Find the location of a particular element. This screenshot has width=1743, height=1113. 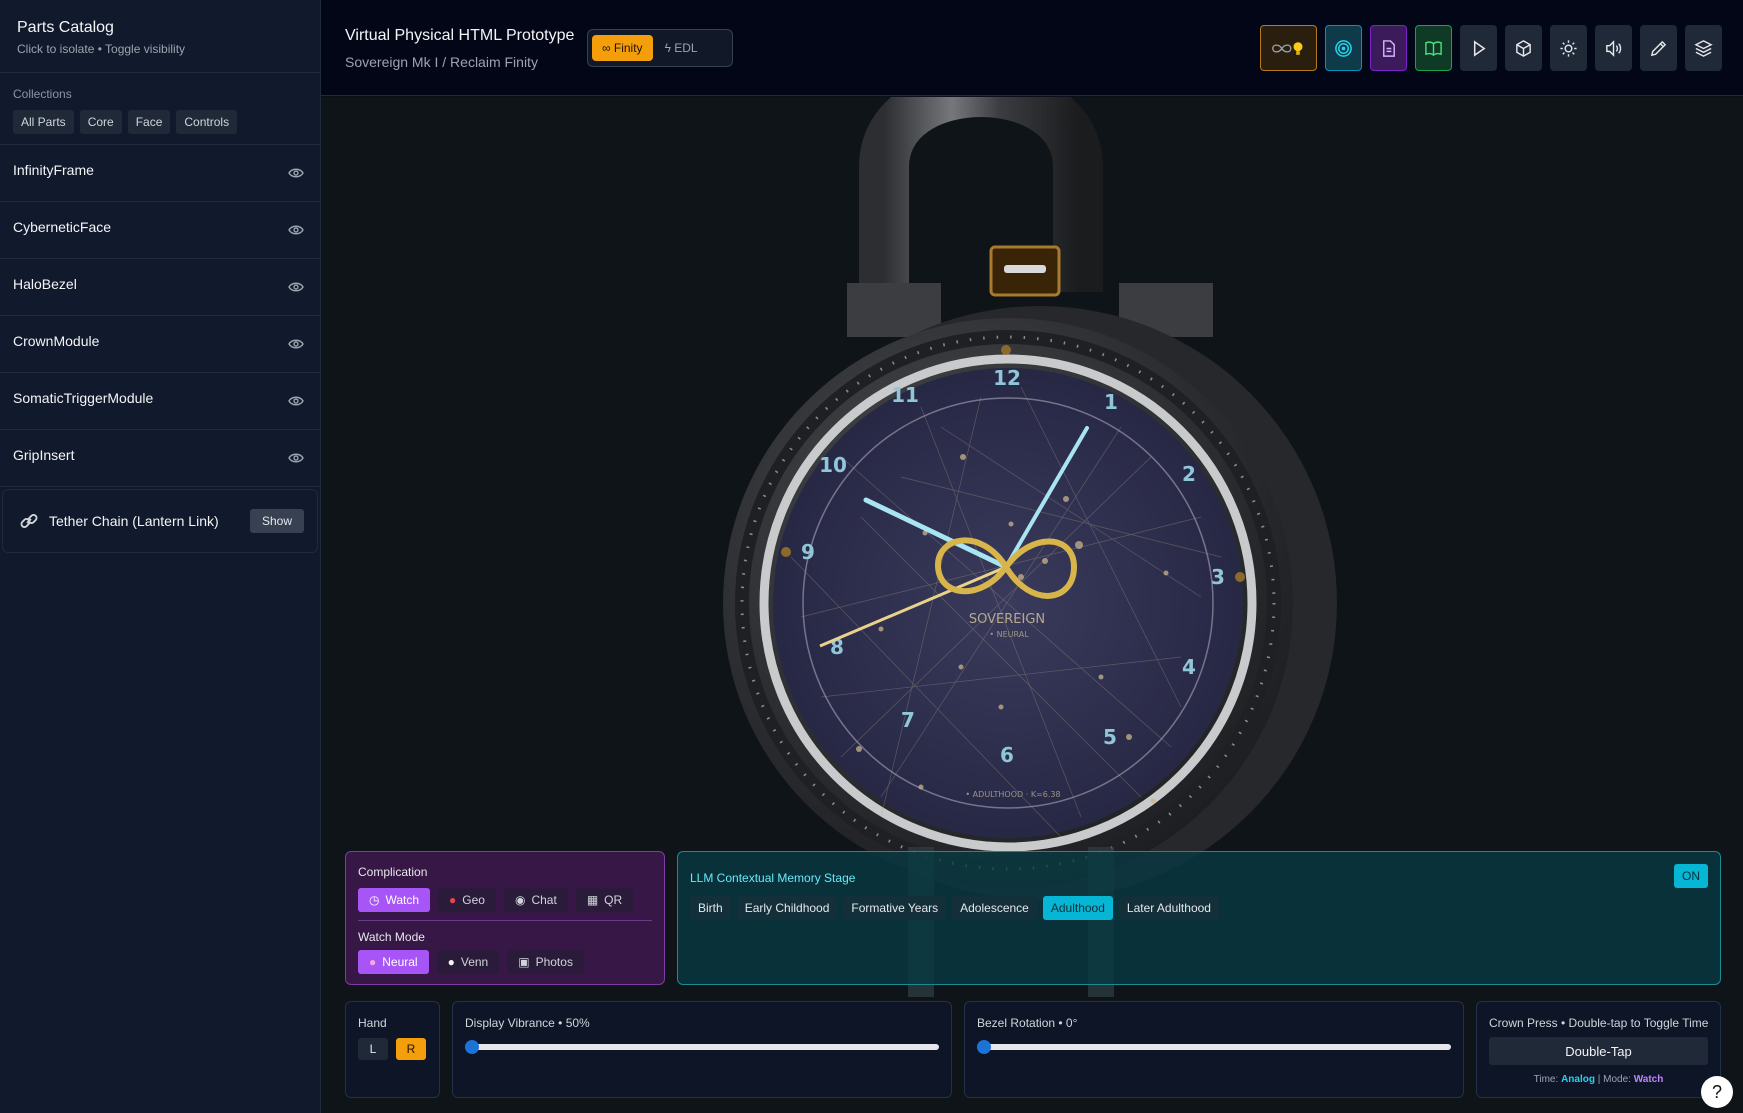

vibrance-slider-thumb is located at coordinates (472, 1047).